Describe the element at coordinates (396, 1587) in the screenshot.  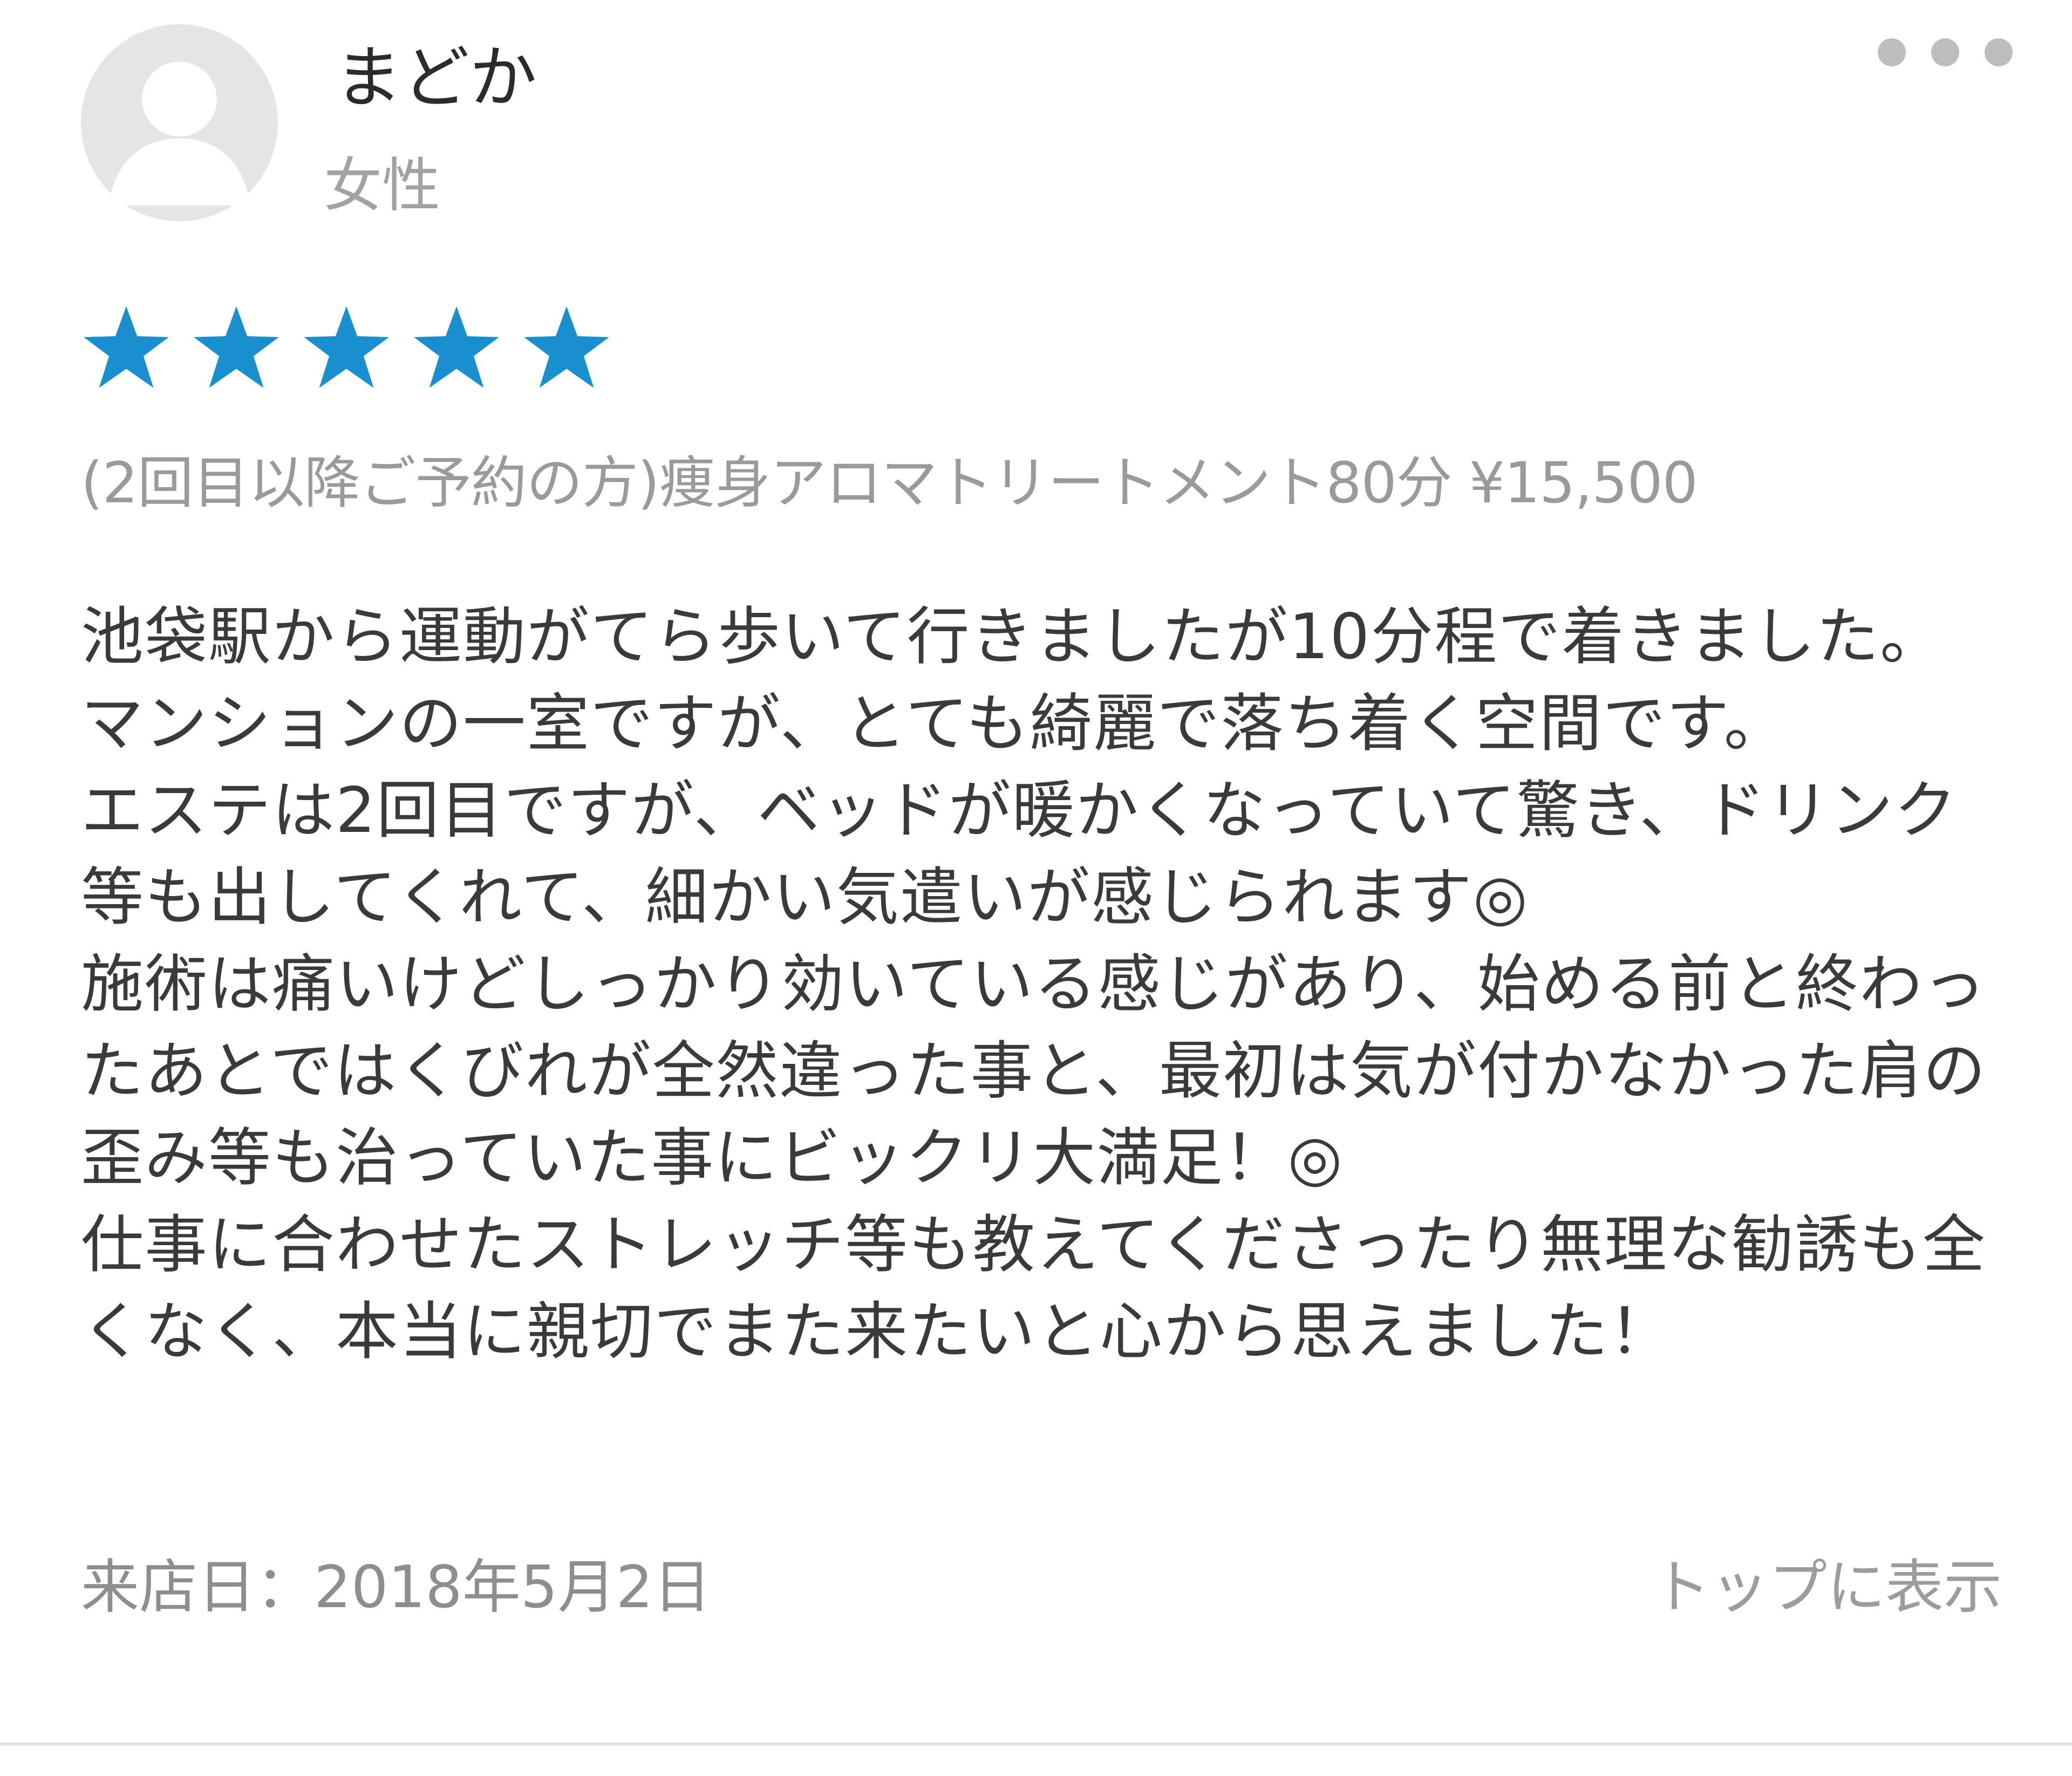
I see `visit-date: 来店日：2018年5月2日` at that location.